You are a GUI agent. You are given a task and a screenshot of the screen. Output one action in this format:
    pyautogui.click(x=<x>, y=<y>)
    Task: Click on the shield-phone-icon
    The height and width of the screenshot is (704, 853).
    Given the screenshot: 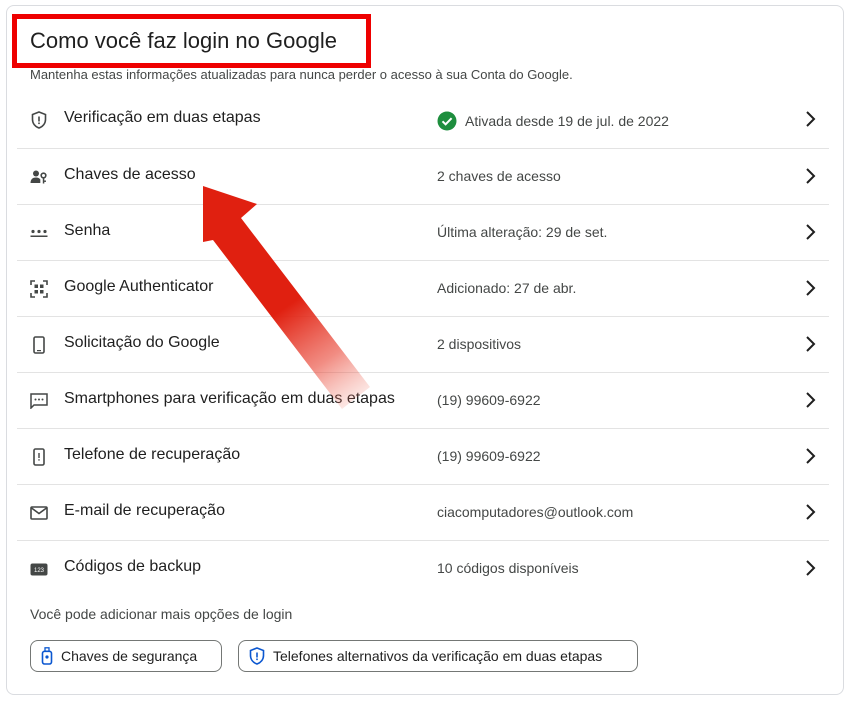 What is the action you would take?
    pyautogui.click(x=257, y=656)
    